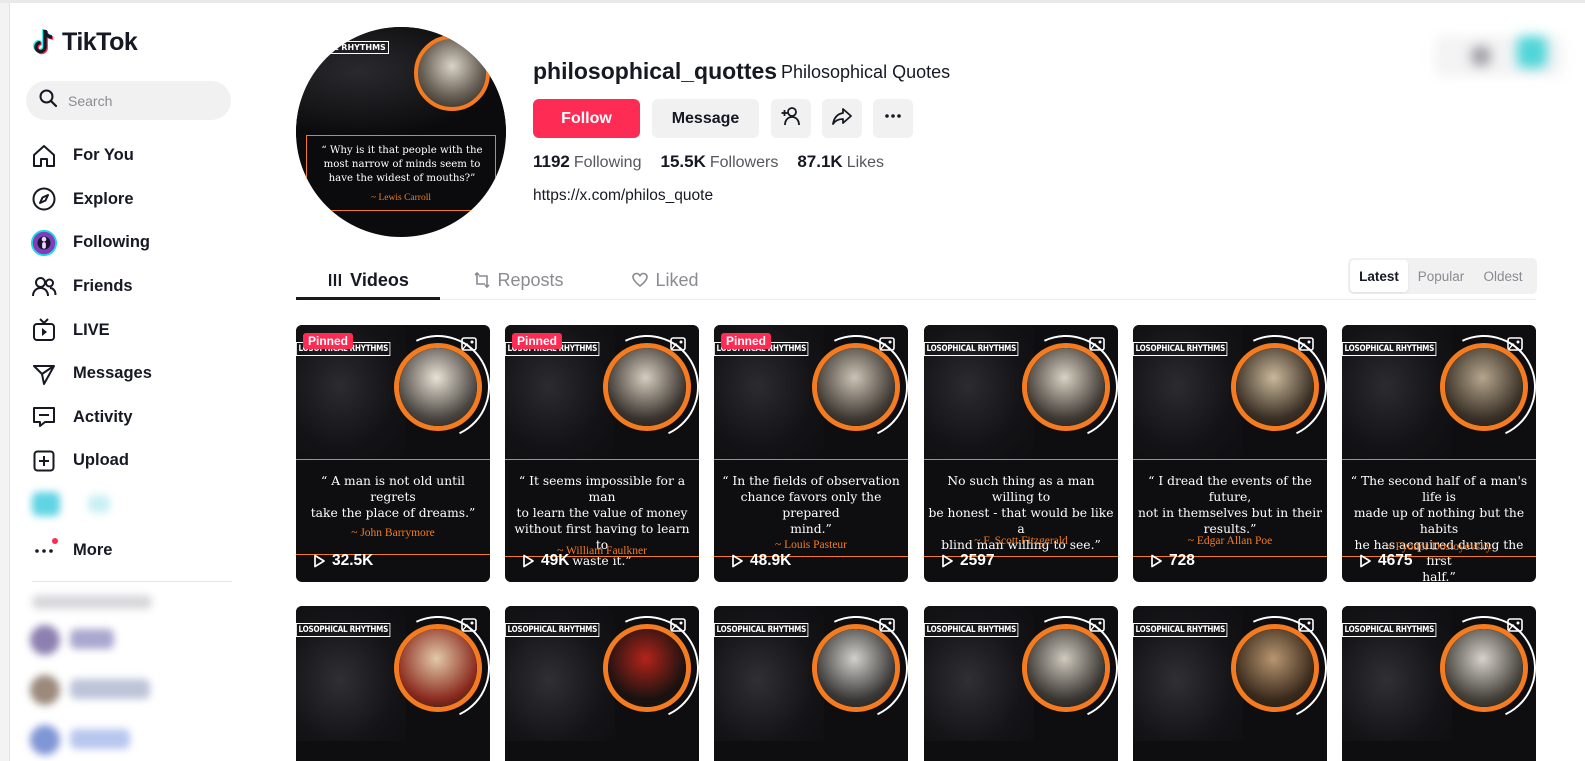 This screenshot has height=761, width=1585. I want to click on view-count: 48.9K, so click(760, 561).